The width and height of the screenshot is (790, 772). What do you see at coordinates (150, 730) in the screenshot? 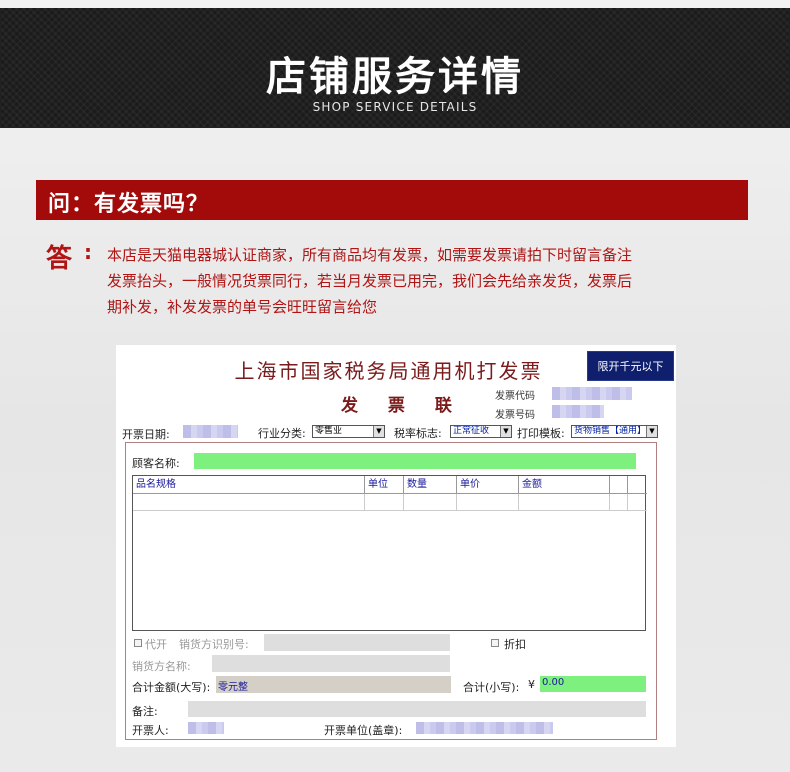
I see `issuer-label: 开票人:` at bounding box center [150, 730].